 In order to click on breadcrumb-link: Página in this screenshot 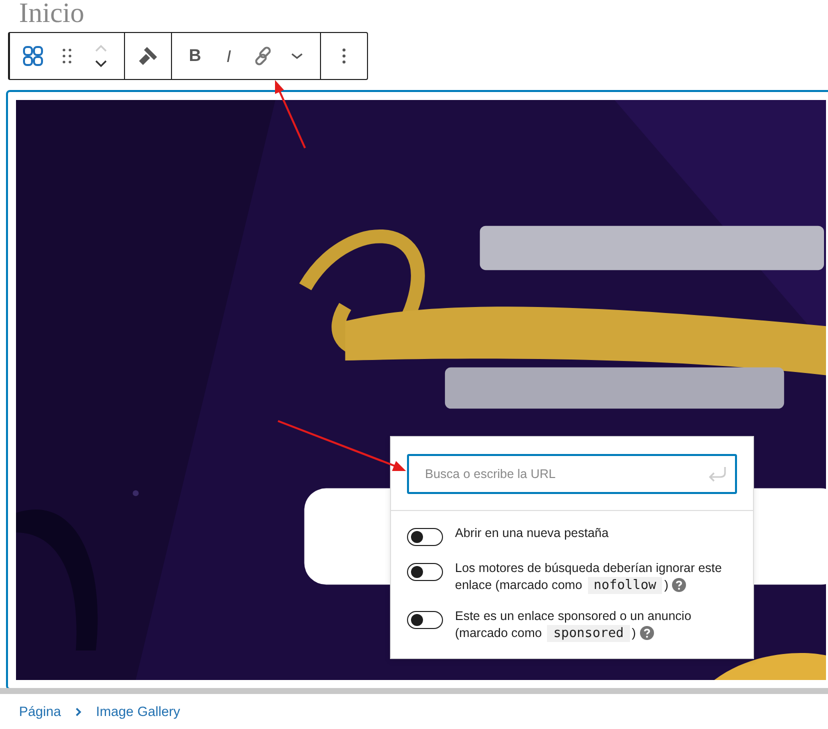, I will do `click(40, 711)`.